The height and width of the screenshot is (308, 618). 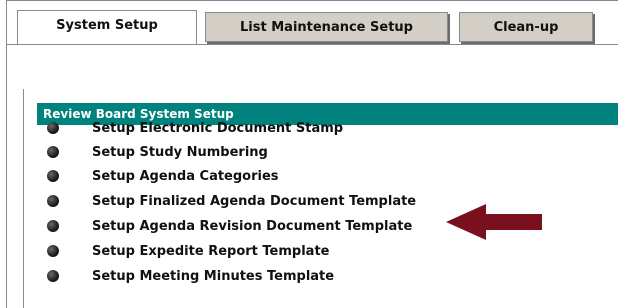 I want to click on list-item-study-numbering: Setup Study Numbering, so click(x=312, y=152).